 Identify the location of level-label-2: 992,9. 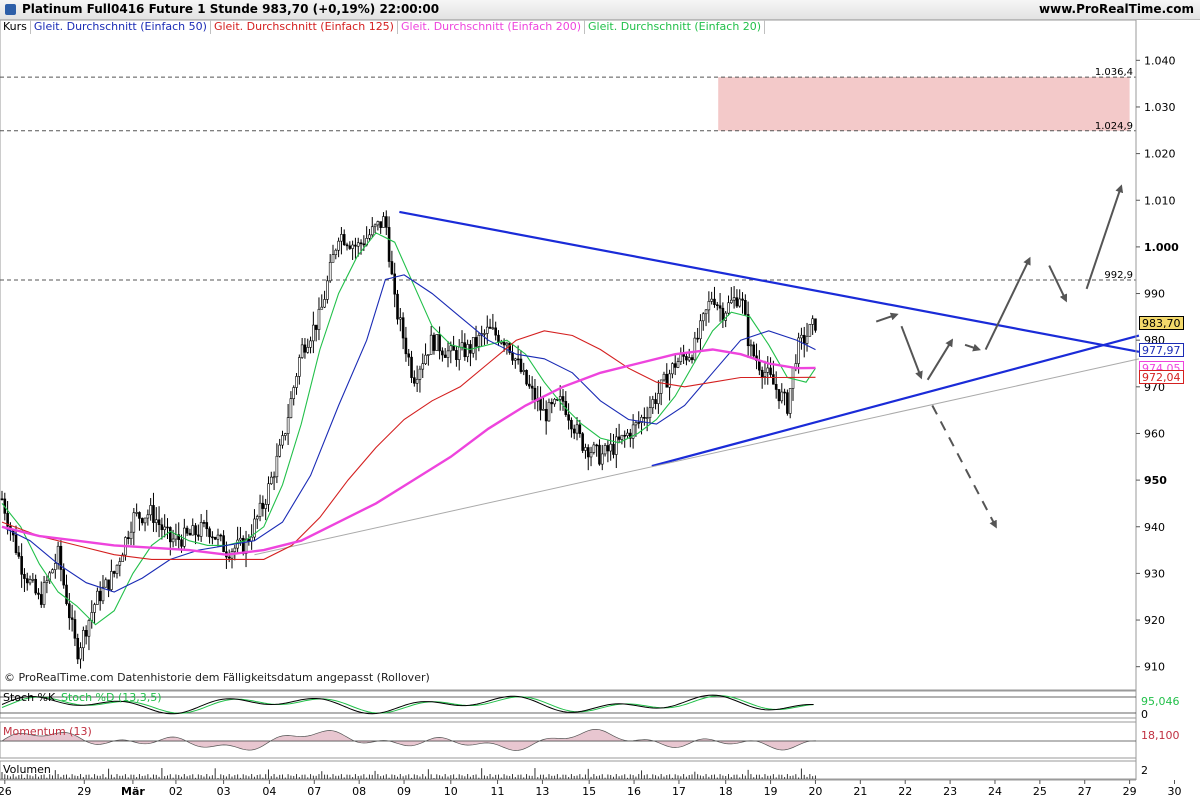
(1118, 275).